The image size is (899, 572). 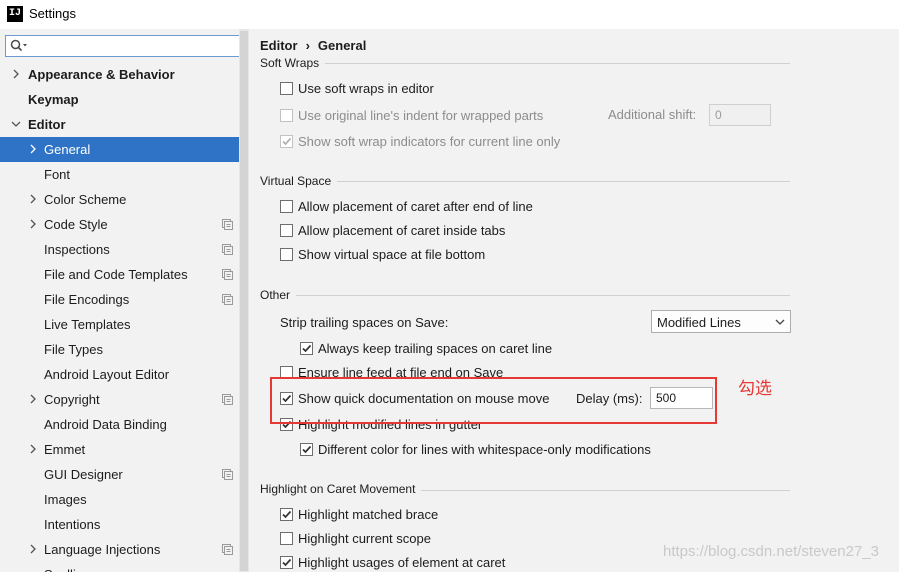 What do you see at coordinates (740, 115) in the screenshot?
I see `additional-shift-input: 0` at bounding box center [740, 115].